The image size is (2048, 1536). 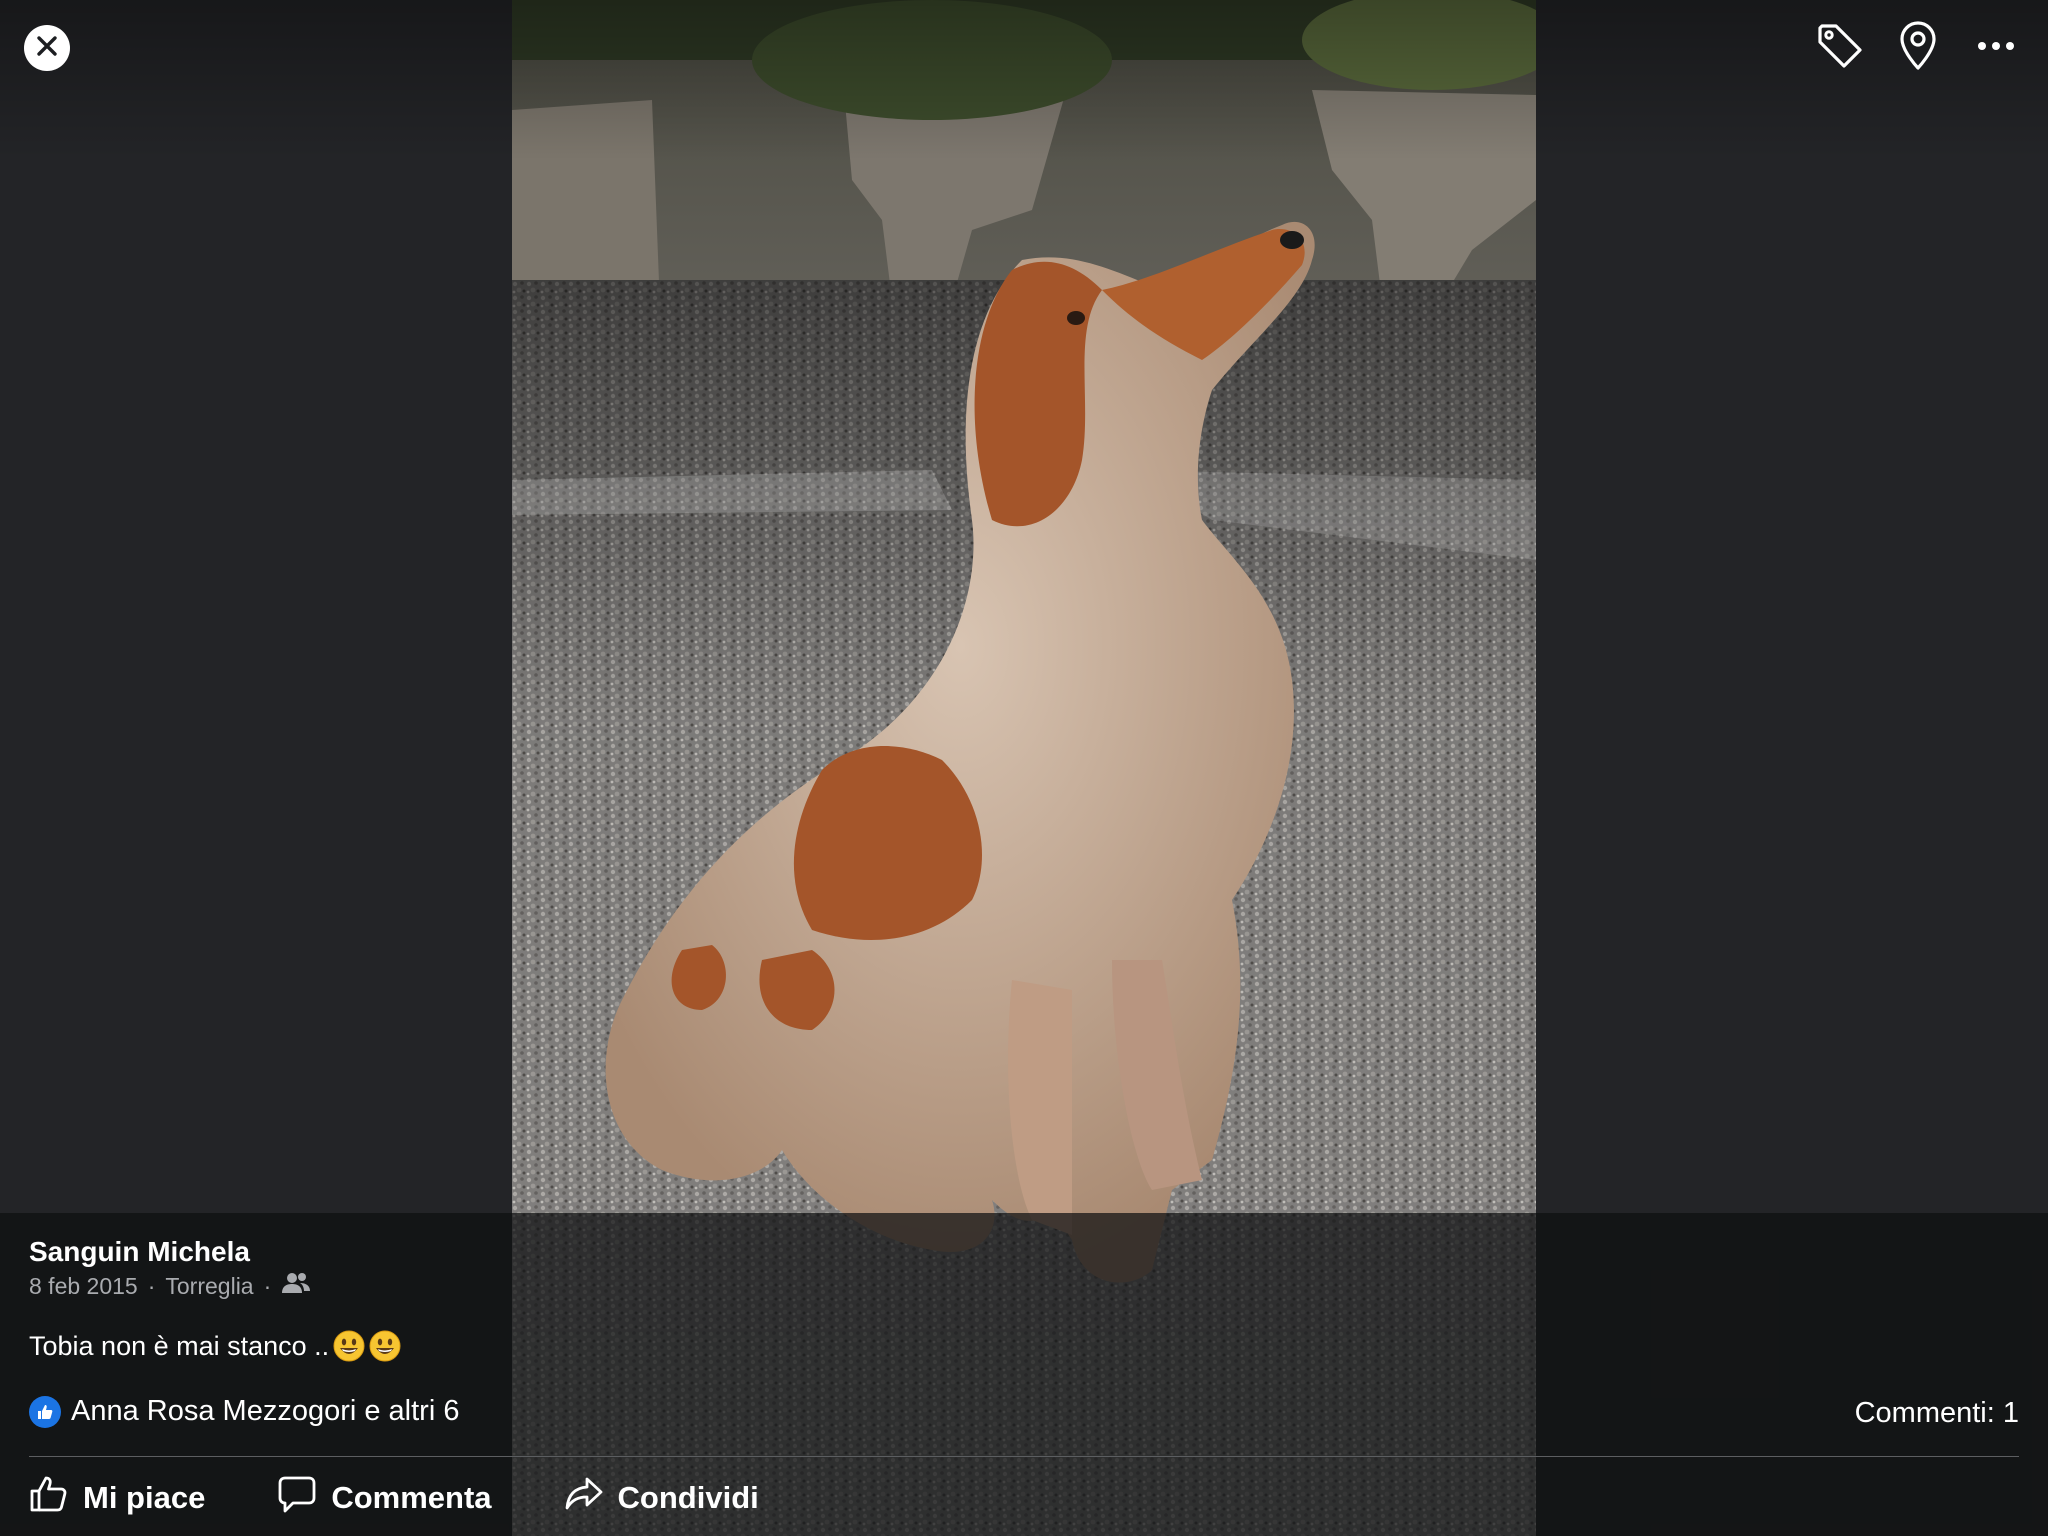 I want to click on tag-button, so click(x=1840, y=48).